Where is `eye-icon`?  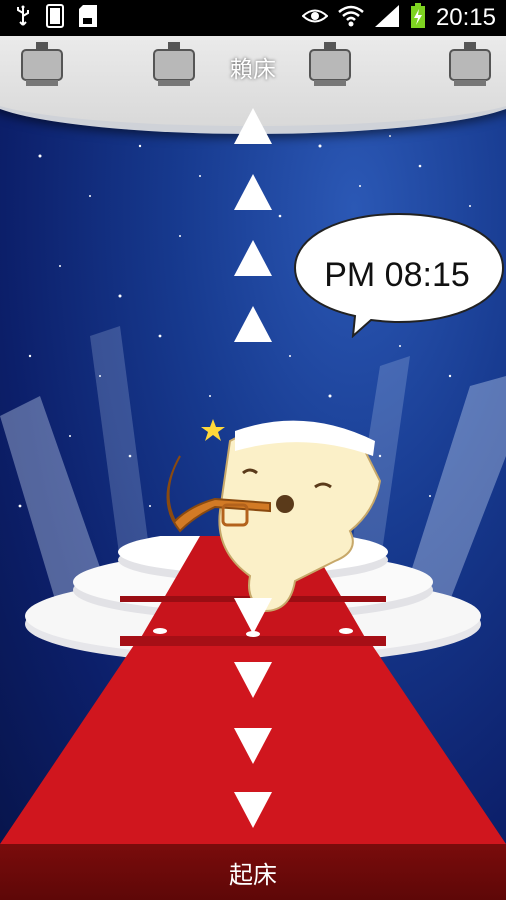
eye-icon is located at coordinates (315, 18).